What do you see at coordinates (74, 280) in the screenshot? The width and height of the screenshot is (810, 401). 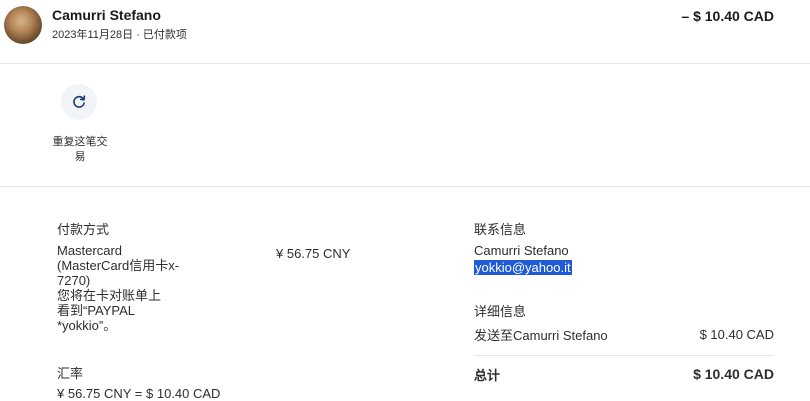 I see `card-line: 7270)` at bounding box center [74, 280].